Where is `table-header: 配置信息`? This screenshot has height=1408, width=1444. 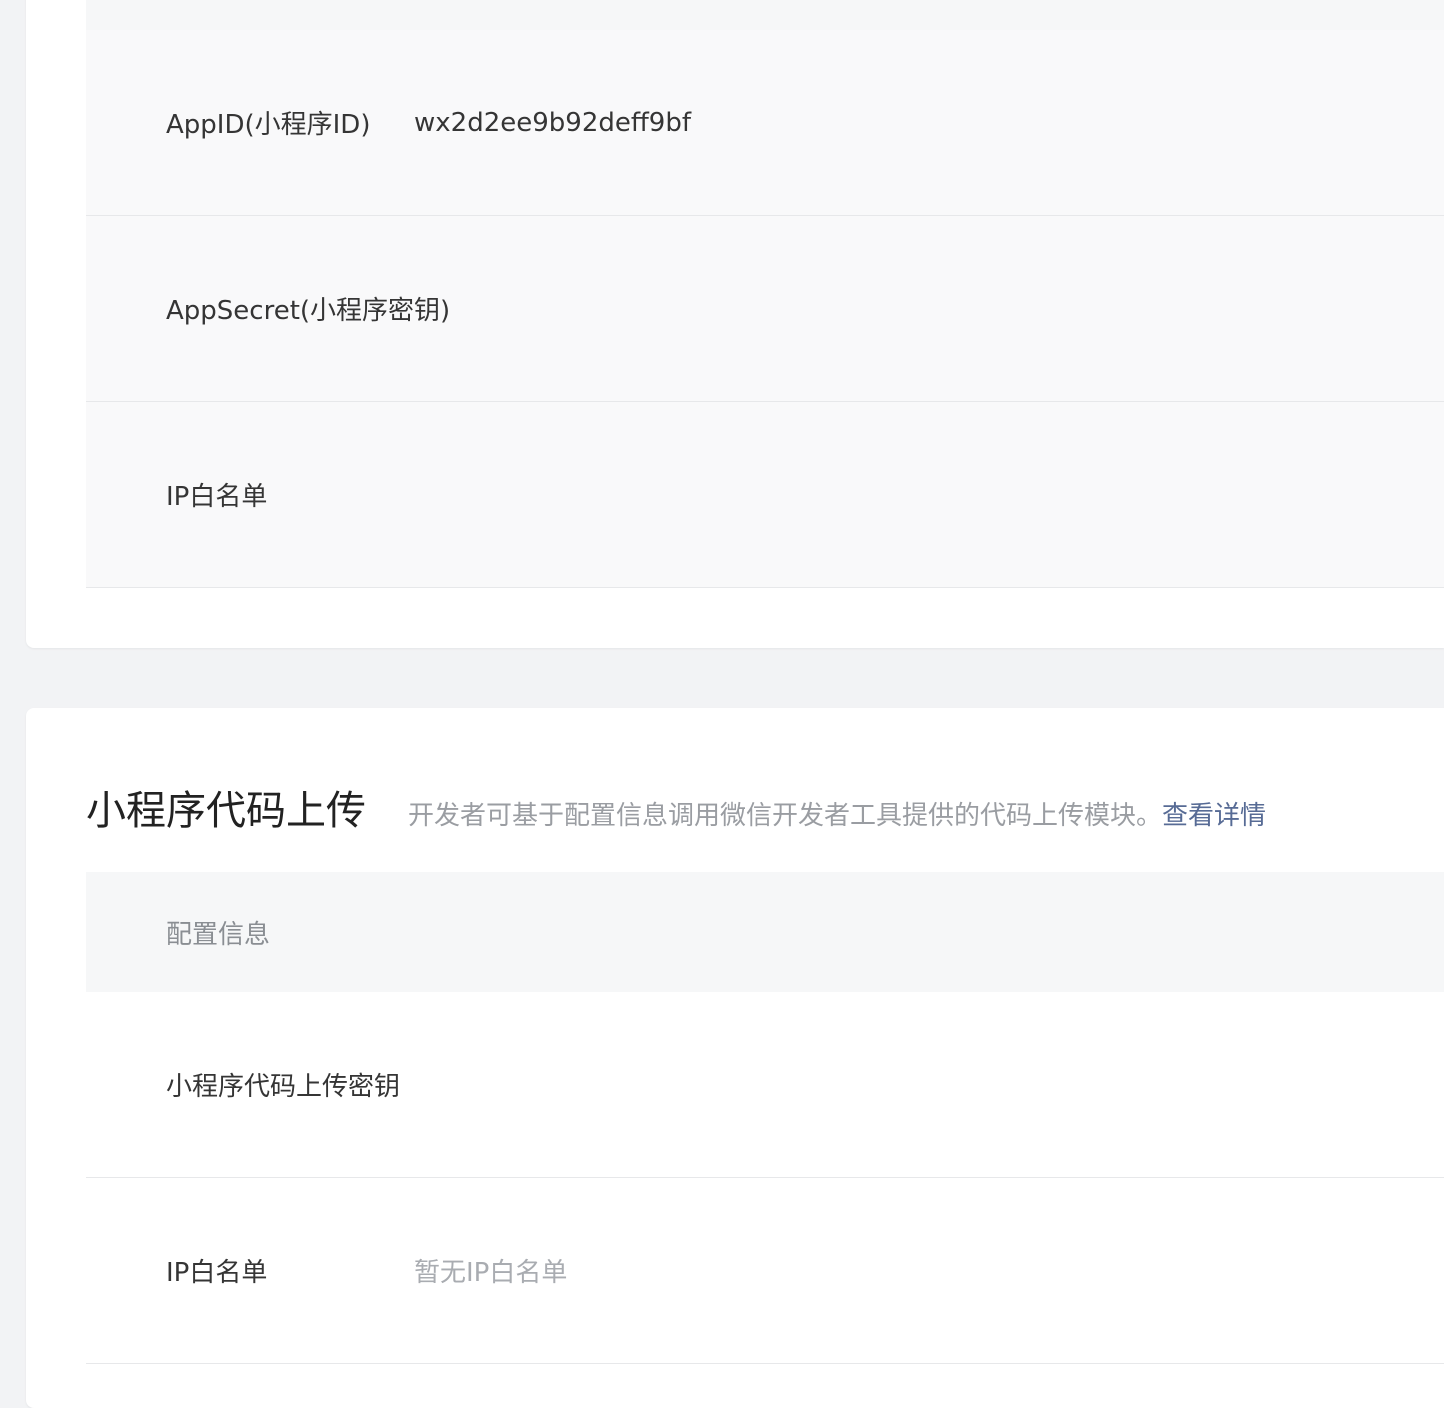 table-header: 配置信息 is located at coordinates (765, 932).